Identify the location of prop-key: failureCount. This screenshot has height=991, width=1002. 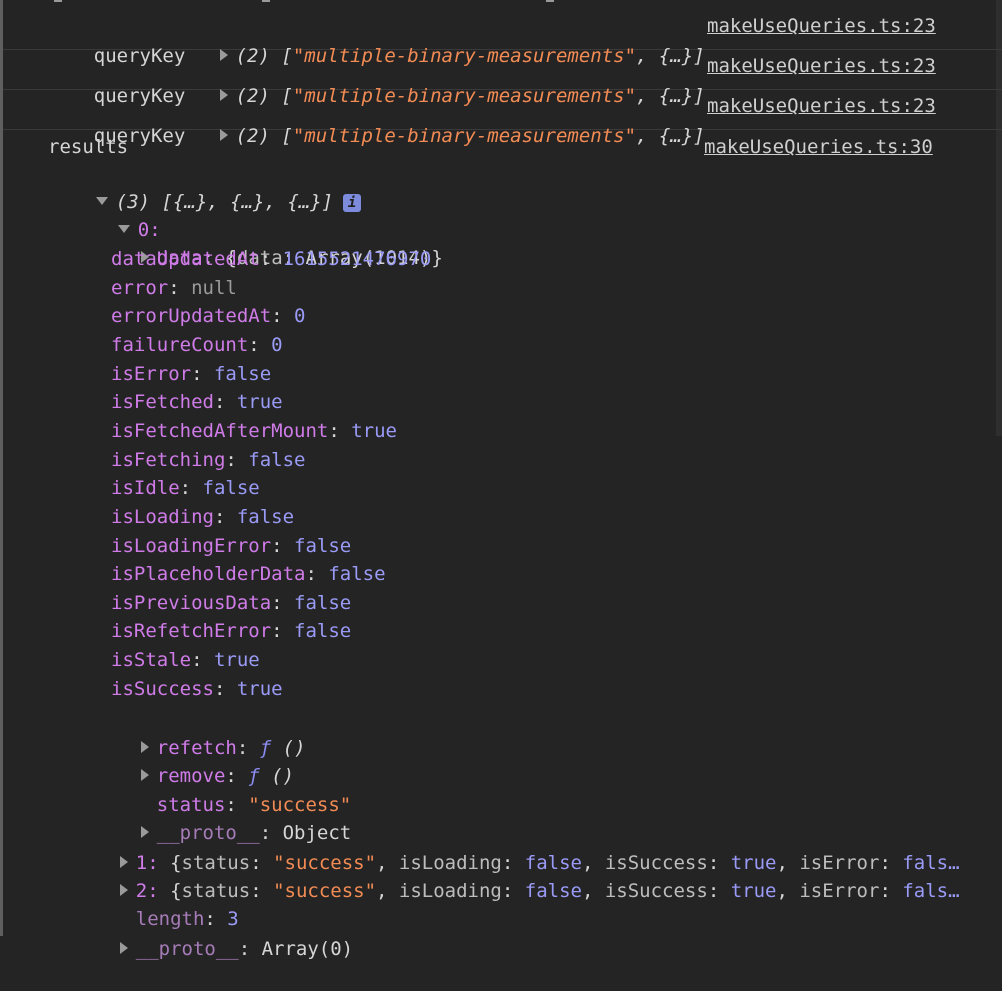
(180, 345).